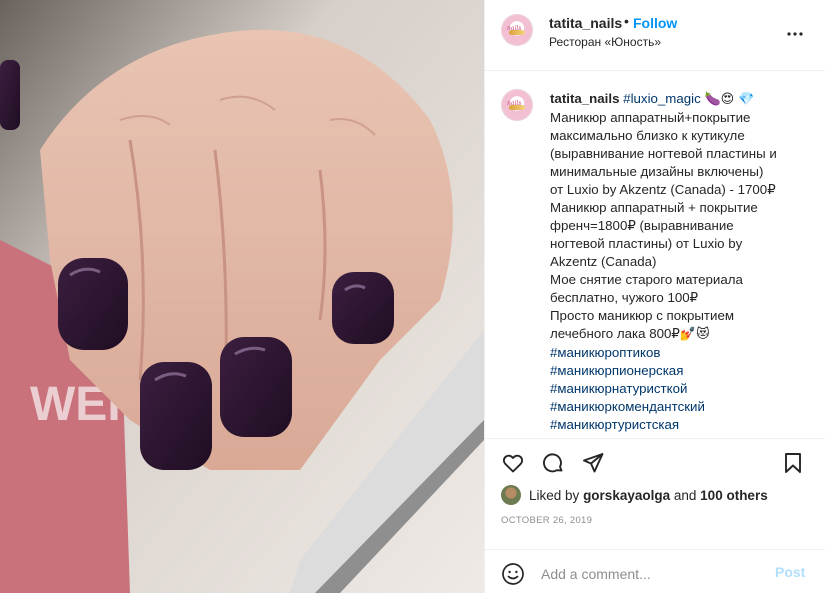 The image size is (825, 594). I want to click on liker-avatar, so click(511, 495).